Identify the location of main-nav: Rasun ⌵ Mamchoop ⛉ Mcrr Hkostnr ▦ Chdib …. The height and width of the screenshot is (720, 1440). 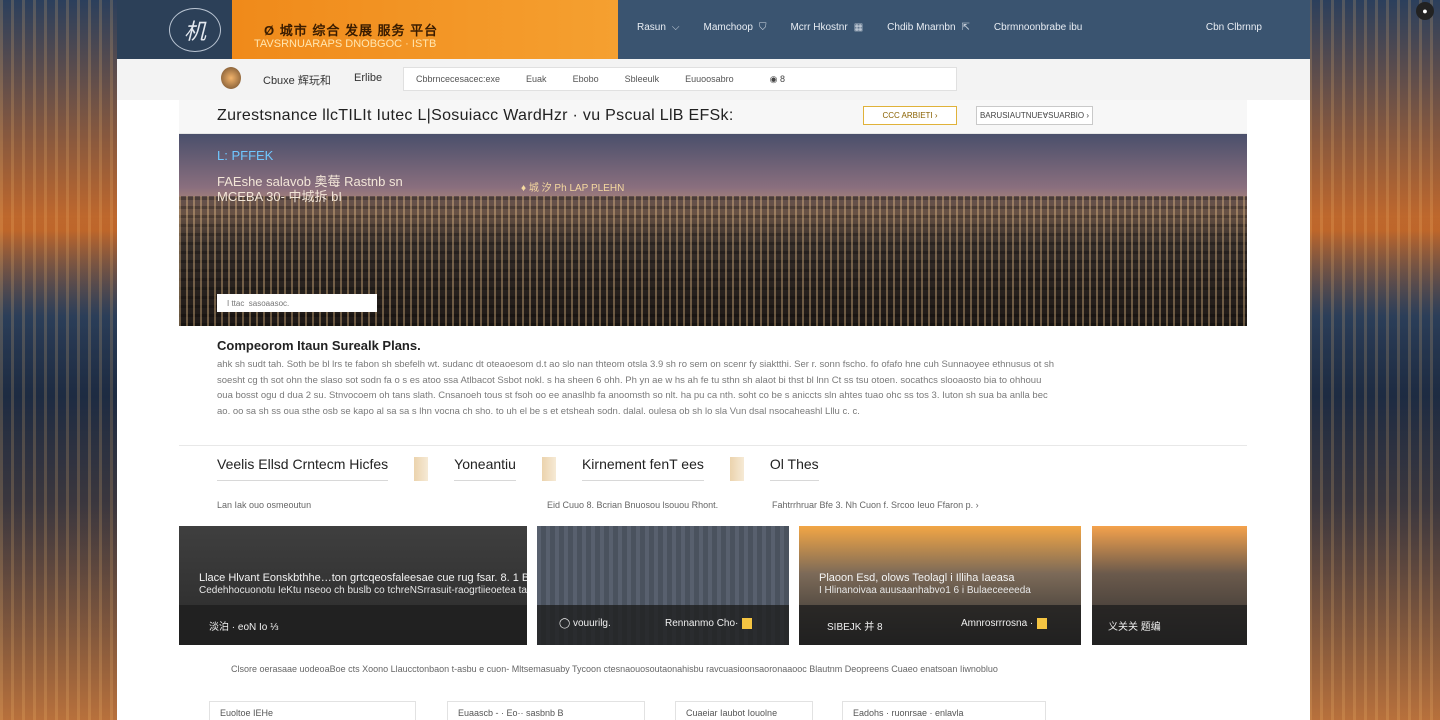
(859, 27).